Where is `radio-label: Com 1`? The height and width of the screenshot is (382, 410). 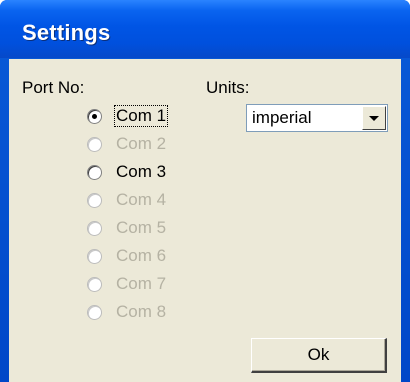 radio-label: Com 1 is located at coordinates (141, 116).